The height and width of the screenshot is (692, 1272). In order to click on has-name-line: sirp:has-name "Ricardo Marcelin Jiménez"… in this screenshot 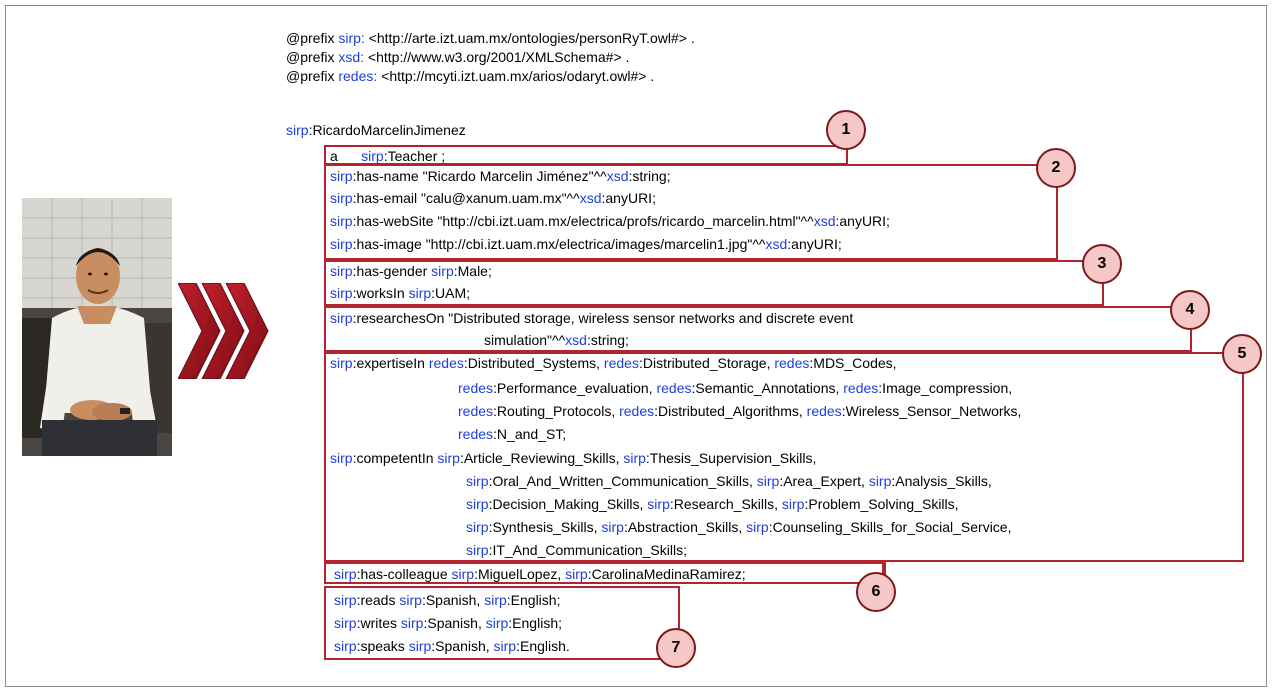, I will do `click(500, 176)`.